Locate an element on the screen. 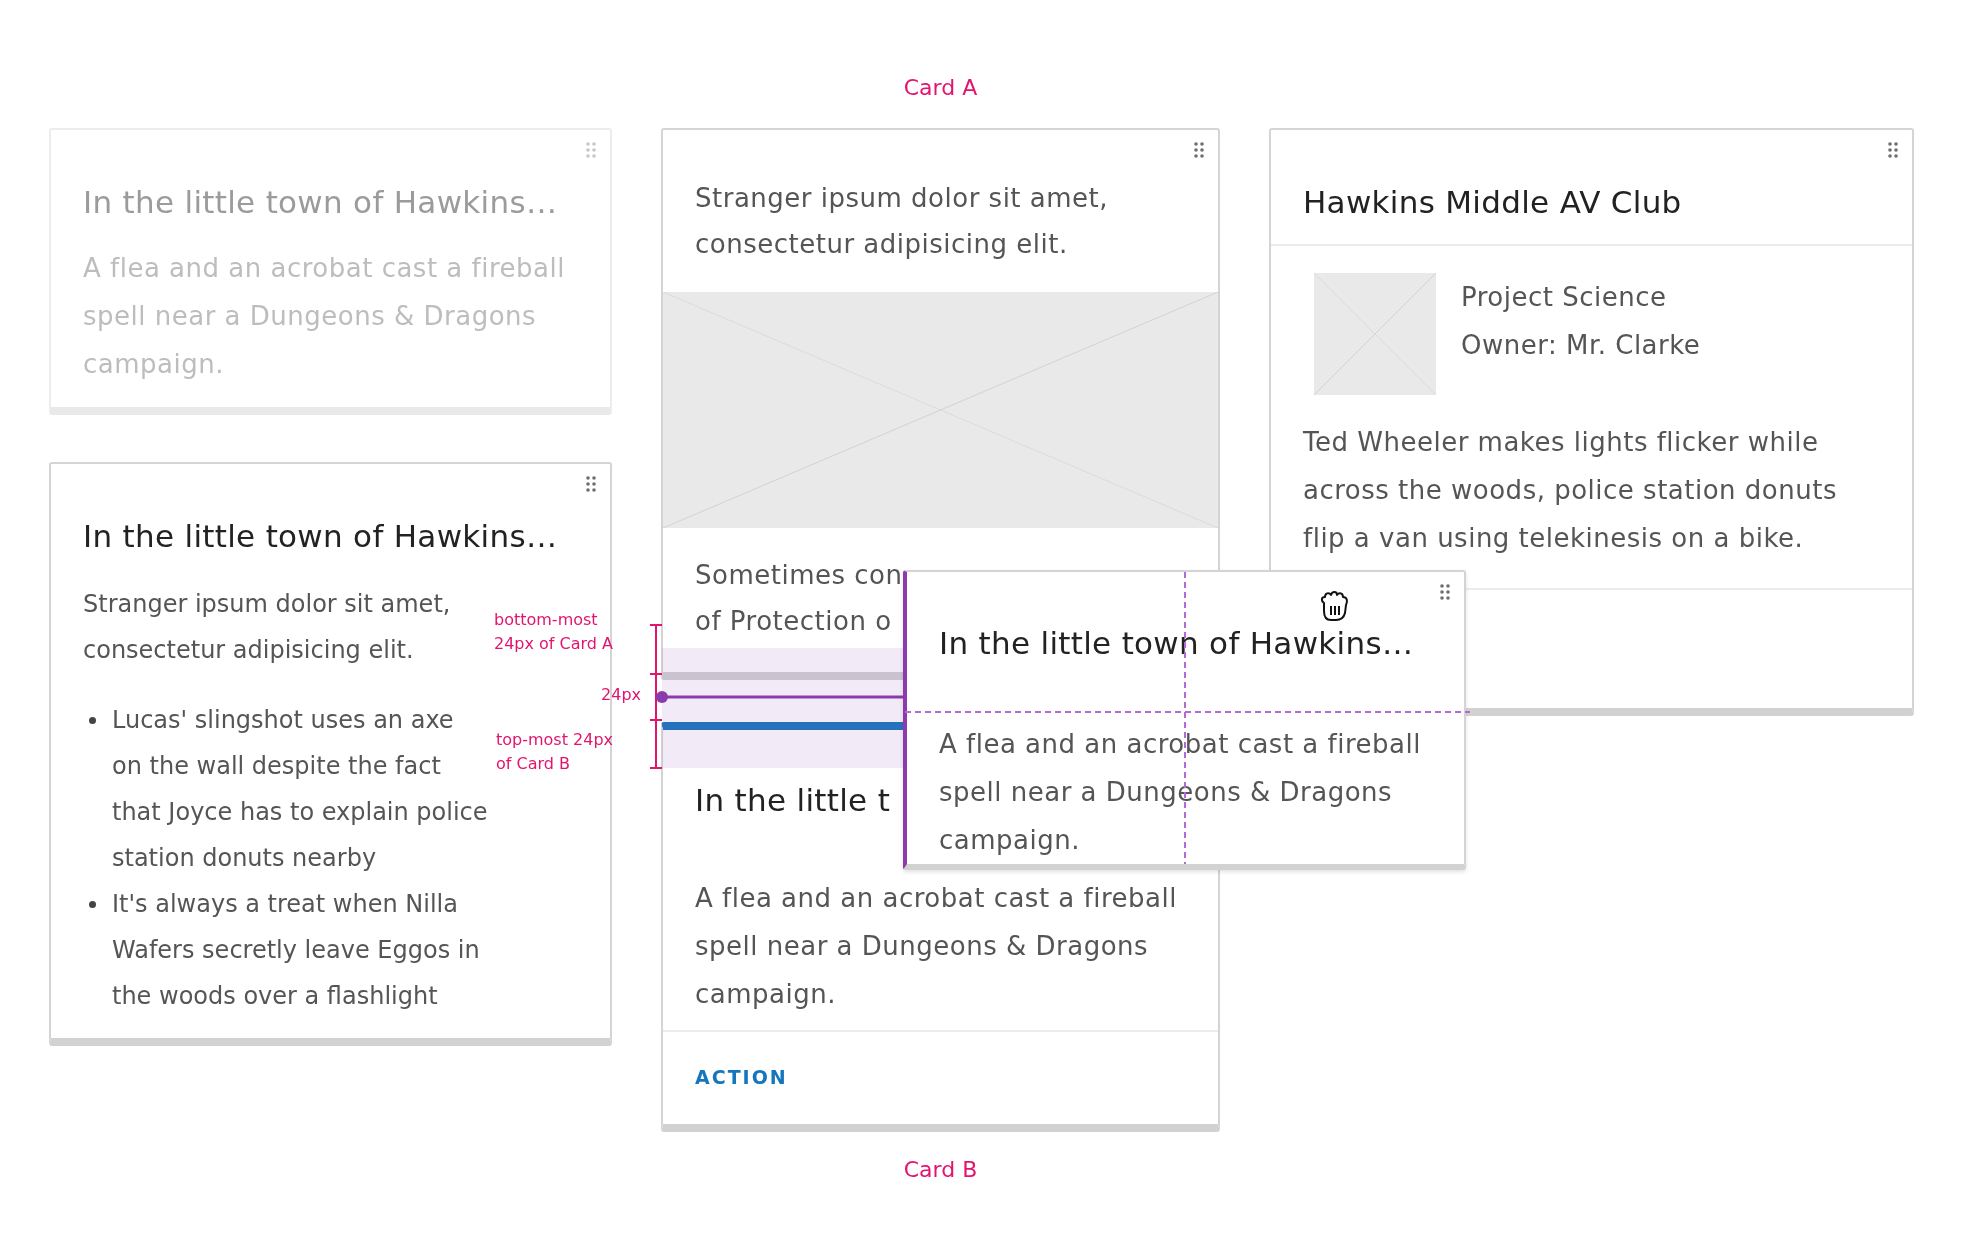  annotation-label: top-most 24px of Card B is located at coordinates (555, 752).